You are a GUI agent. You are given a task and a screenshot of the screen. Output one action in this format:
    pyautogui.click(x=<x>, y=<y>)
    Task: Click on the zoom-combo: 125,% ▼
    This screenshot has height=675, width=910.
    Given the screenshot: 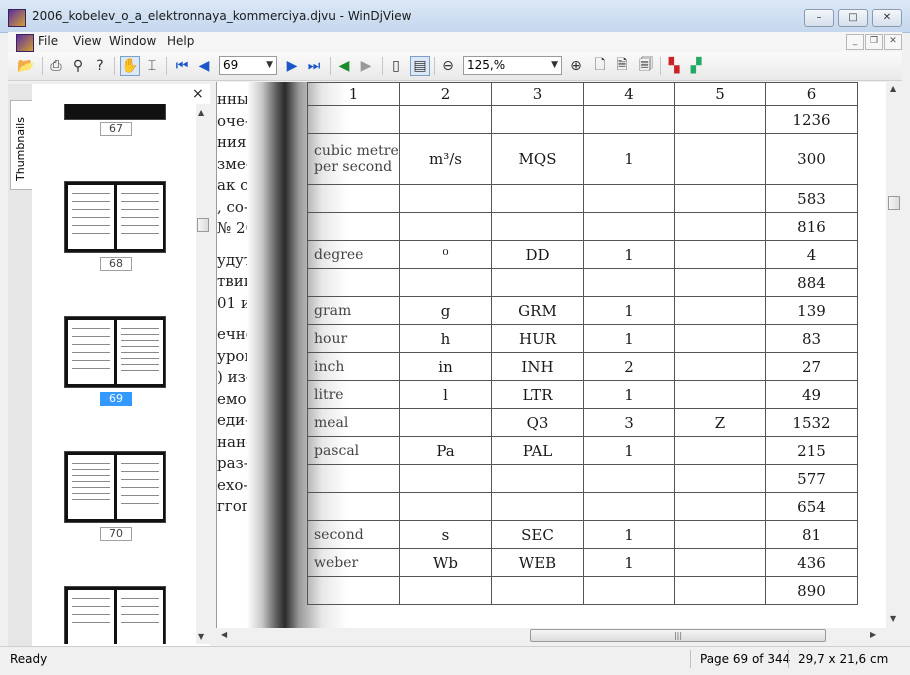 What is the action you would take?
    pyautogui.click(x=512, y=65)
    